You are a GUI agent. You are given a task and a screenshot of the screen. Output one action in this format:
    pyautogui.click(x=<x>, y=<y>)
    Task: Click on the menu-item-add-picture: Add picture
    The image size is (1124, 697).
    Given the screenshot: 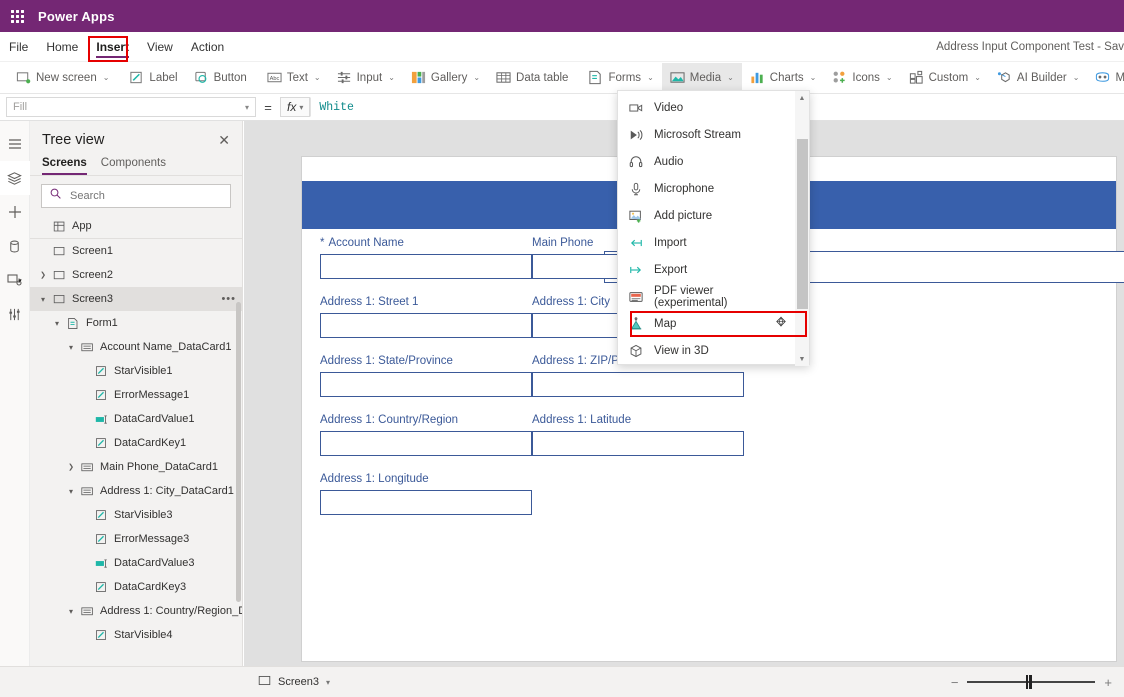 What is the action you would take?
    pyautogui.click(x=707, y=215)
    